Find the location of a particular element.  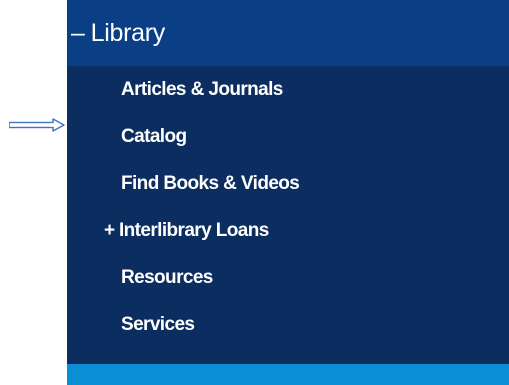

right-arrow-icon is located at coordinates (37, 125).